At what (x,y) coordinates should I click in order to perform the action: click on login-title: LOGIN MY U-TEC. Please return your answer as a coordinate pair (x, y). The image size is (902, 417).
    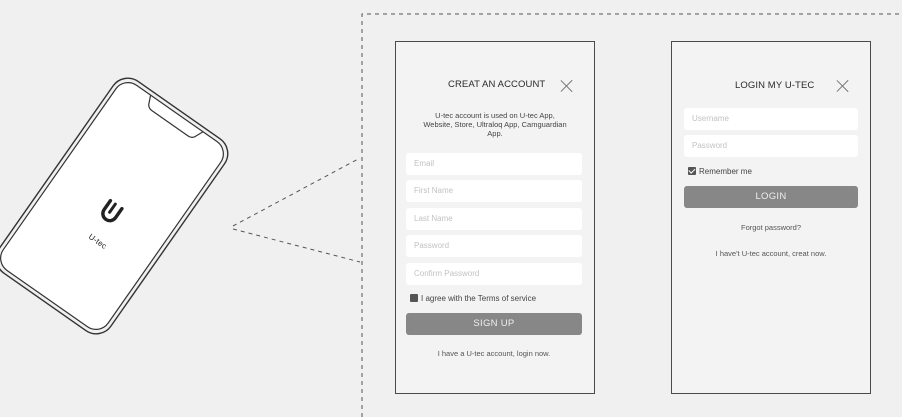
    Looking at the image, I should click on (775, 85).